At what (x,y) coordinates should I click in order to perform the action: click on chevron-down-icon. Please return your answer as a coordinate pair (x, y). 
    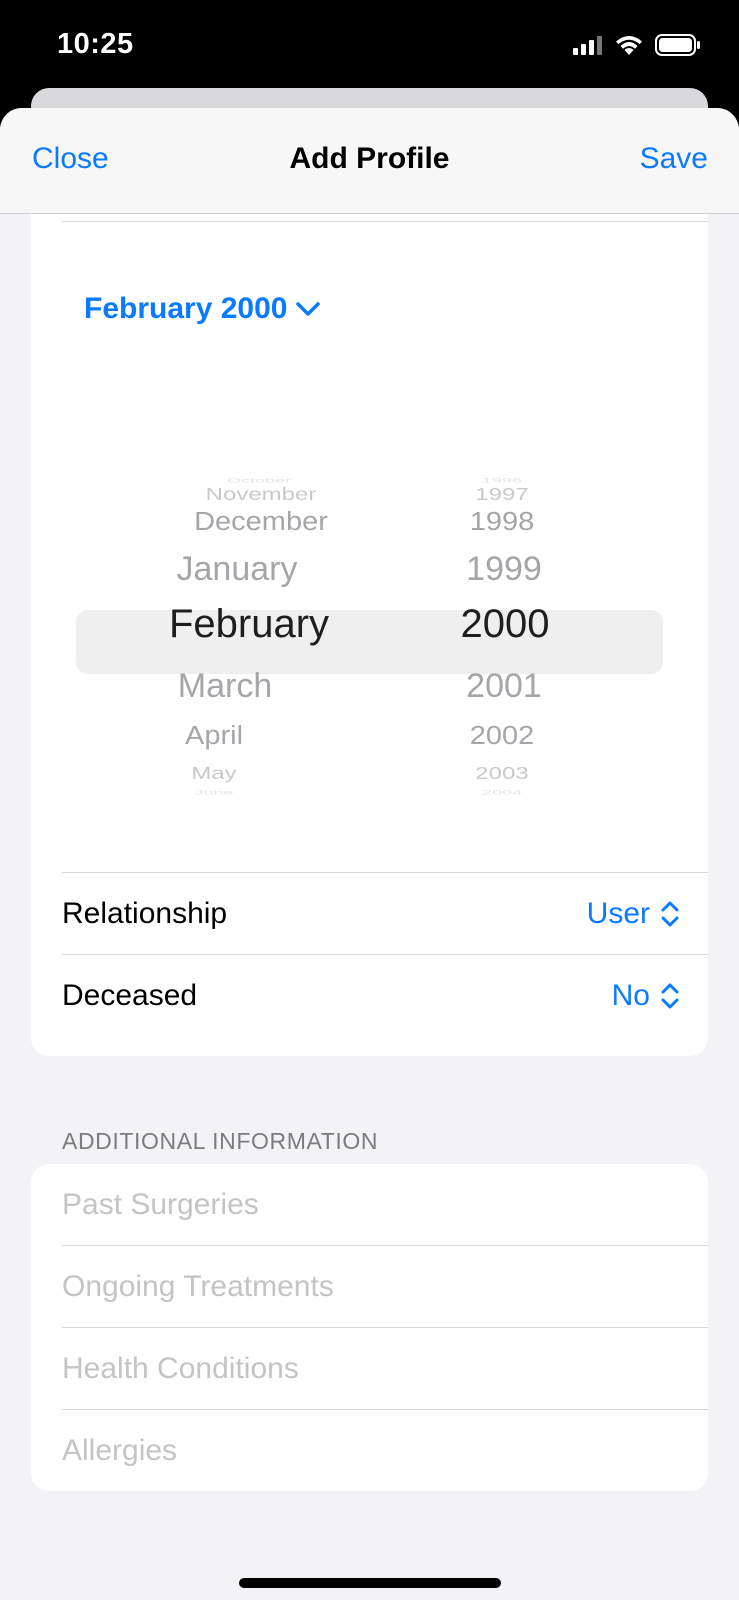
    Looking at the image, I should click on (308, 309).